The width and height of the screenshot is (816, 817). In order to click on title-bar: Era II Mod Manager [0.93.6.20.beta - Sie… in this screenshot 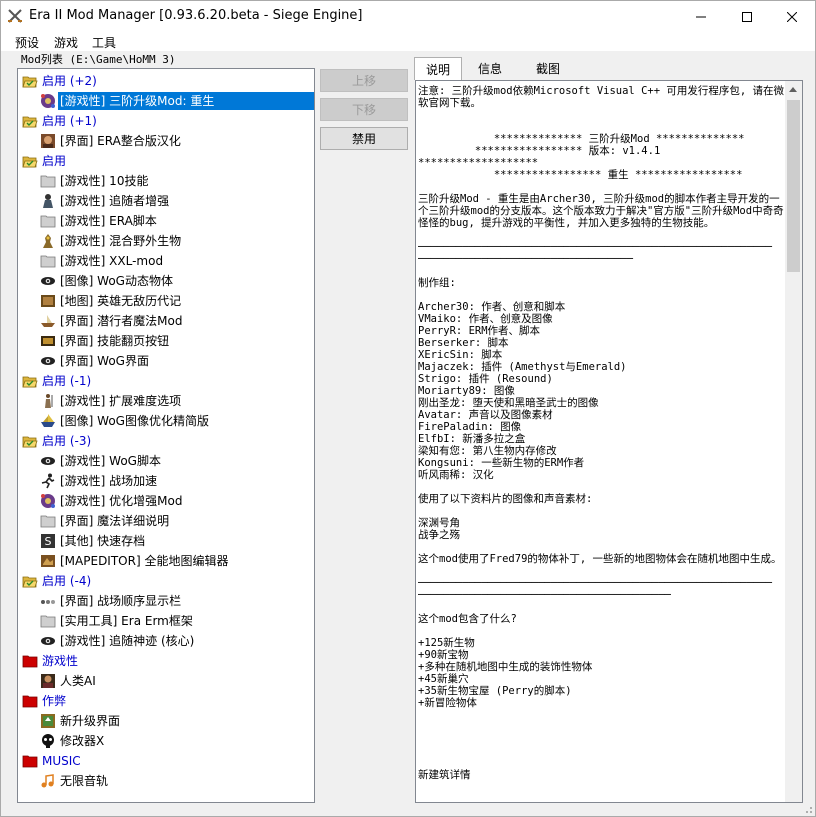, I will do `click(408, 16)`.